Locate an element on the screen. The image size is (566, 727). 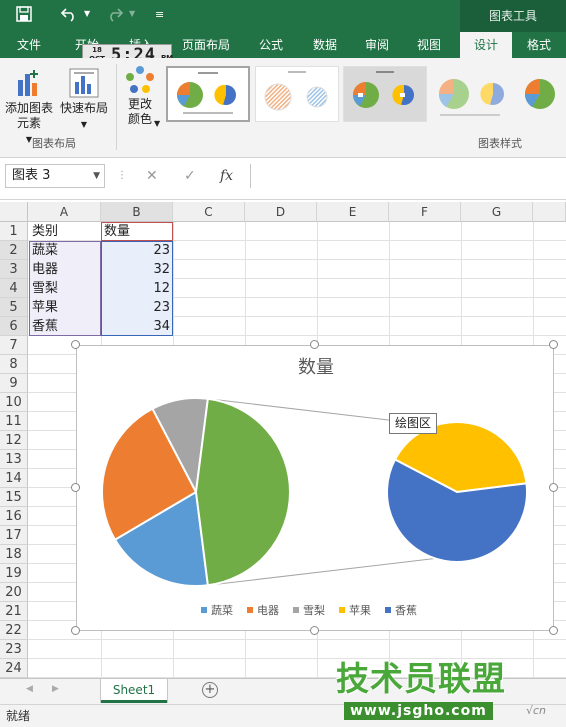
row-header-14: 14 is located at coordinates (14, 478).